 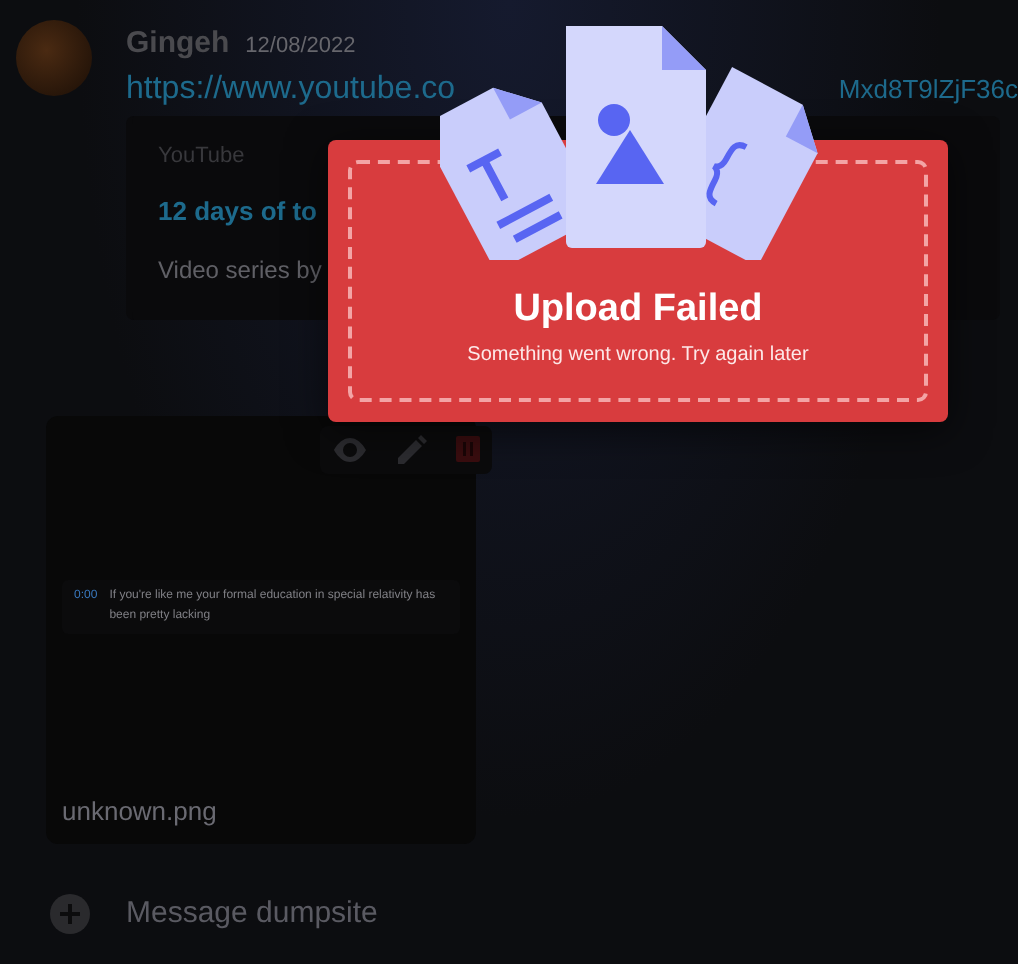 I want to click on add-icon, so click(x=70, y=913).